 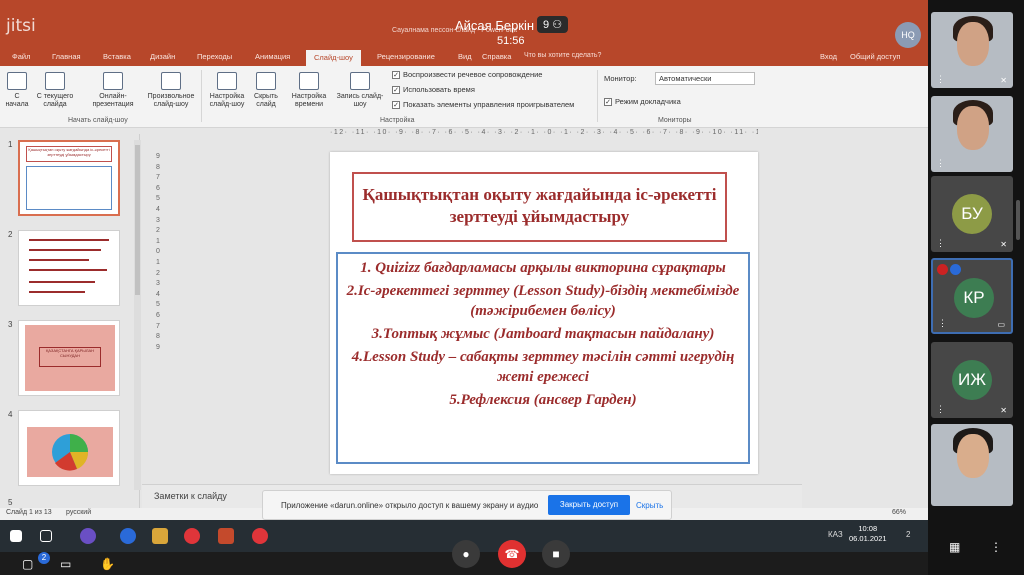 I want to click on timer-icon, so click(x=309, y=81).